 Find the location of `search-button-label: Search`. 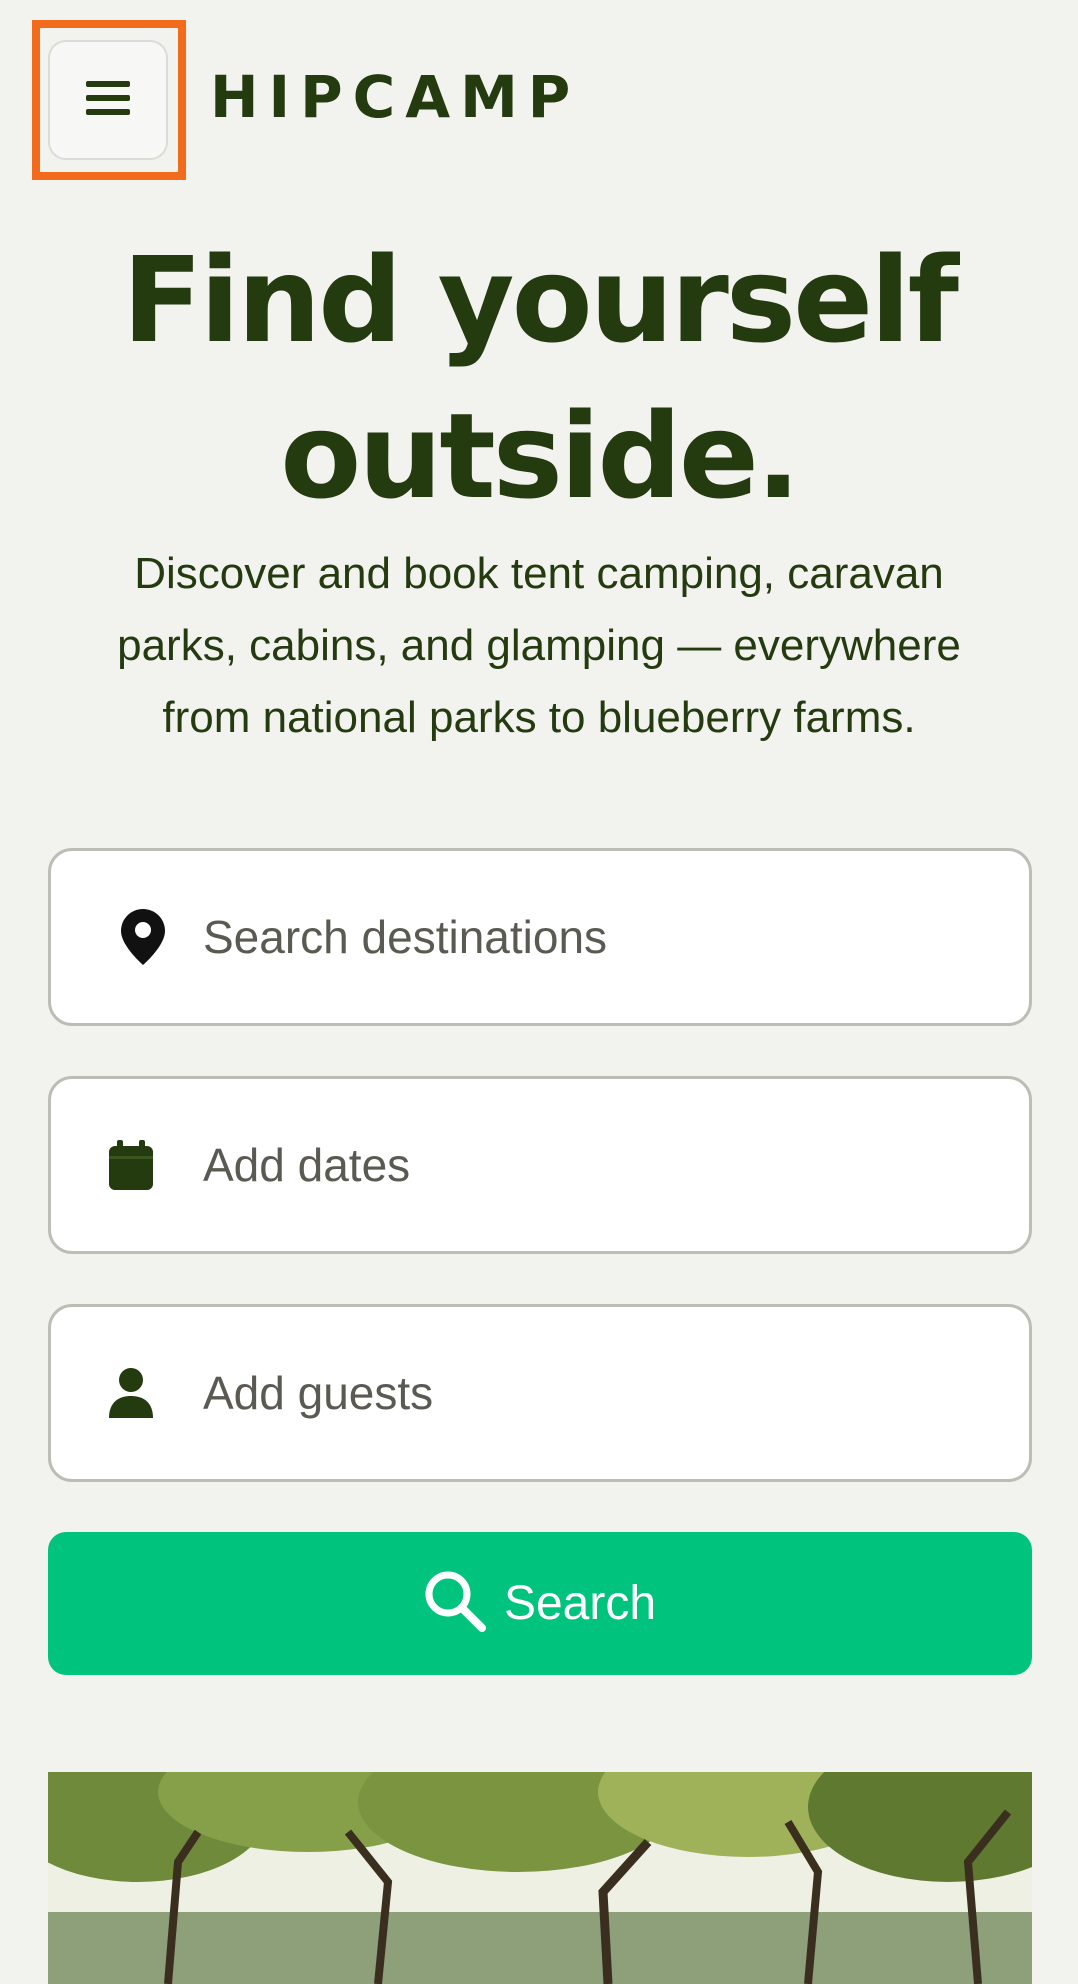

search-button-label: Search is located at coordinates (580, 1603).